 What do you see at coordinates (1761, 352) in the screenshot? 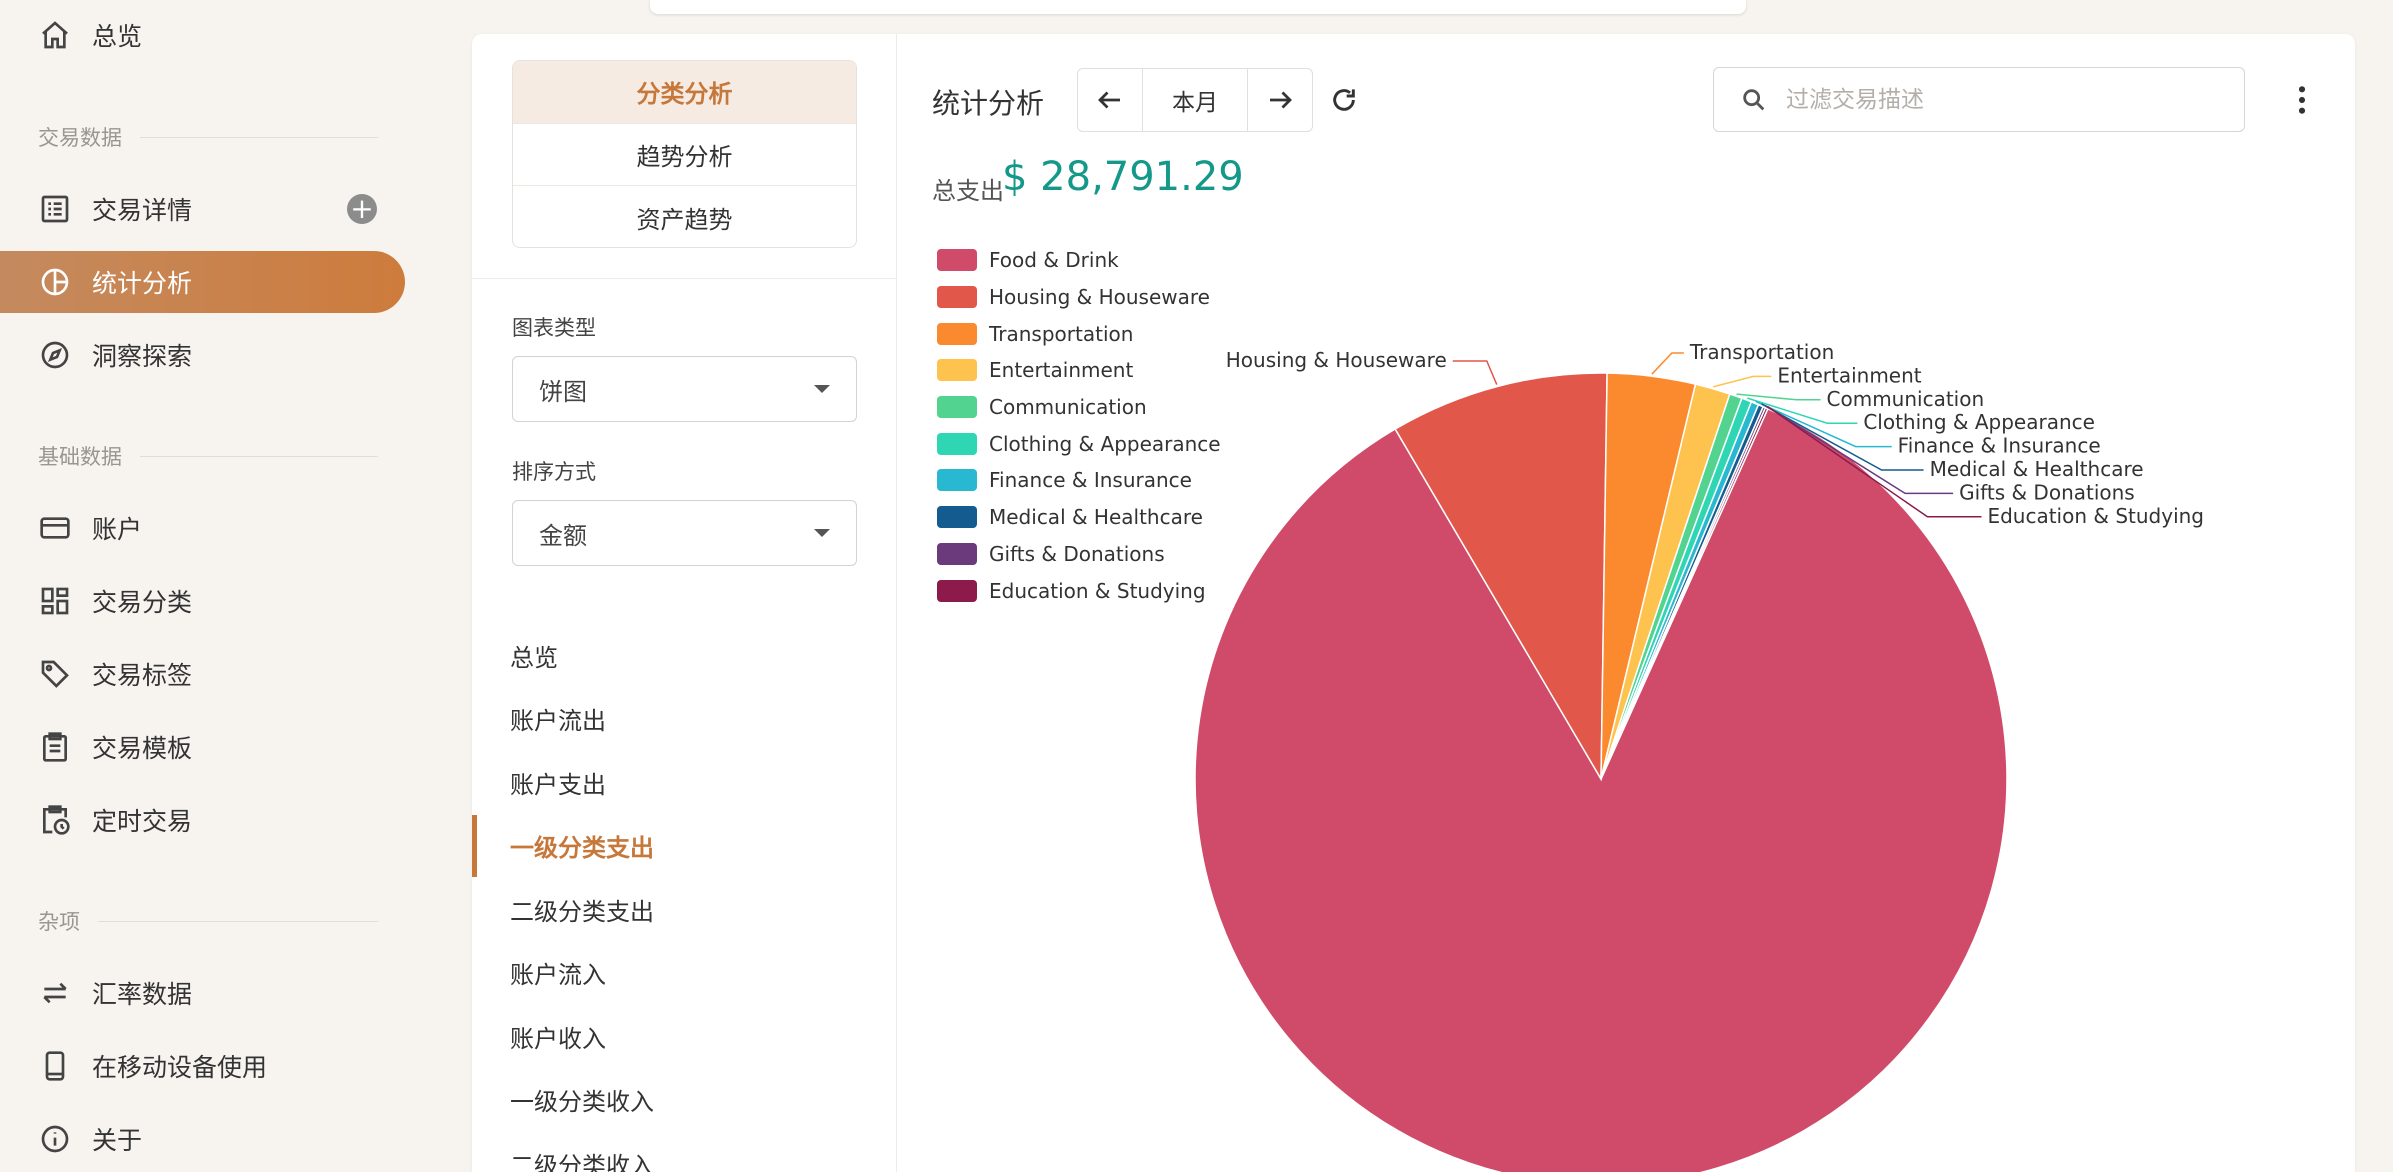
I see `pie-slice-label: Transportation` at bounding box center [1761, 352].